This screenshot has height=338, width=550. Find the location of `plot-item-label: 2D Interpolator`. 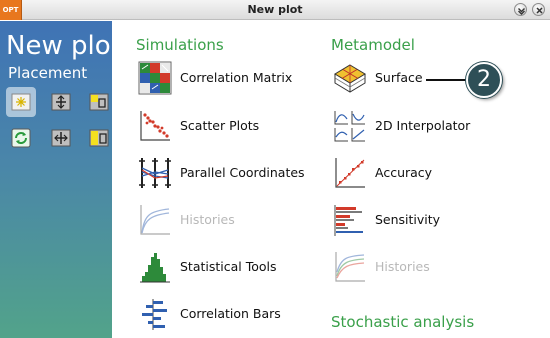

plot-item-label: 2D Interpolator is located at coordinates (423, 125).